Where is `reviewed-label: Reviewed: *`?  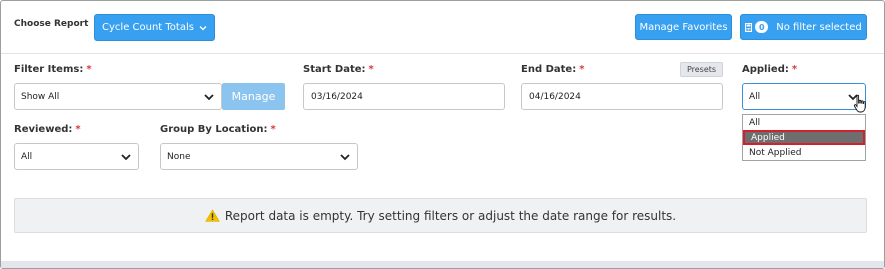
reviewed-label: Reviewed: * is located at coordinates (47, 129).